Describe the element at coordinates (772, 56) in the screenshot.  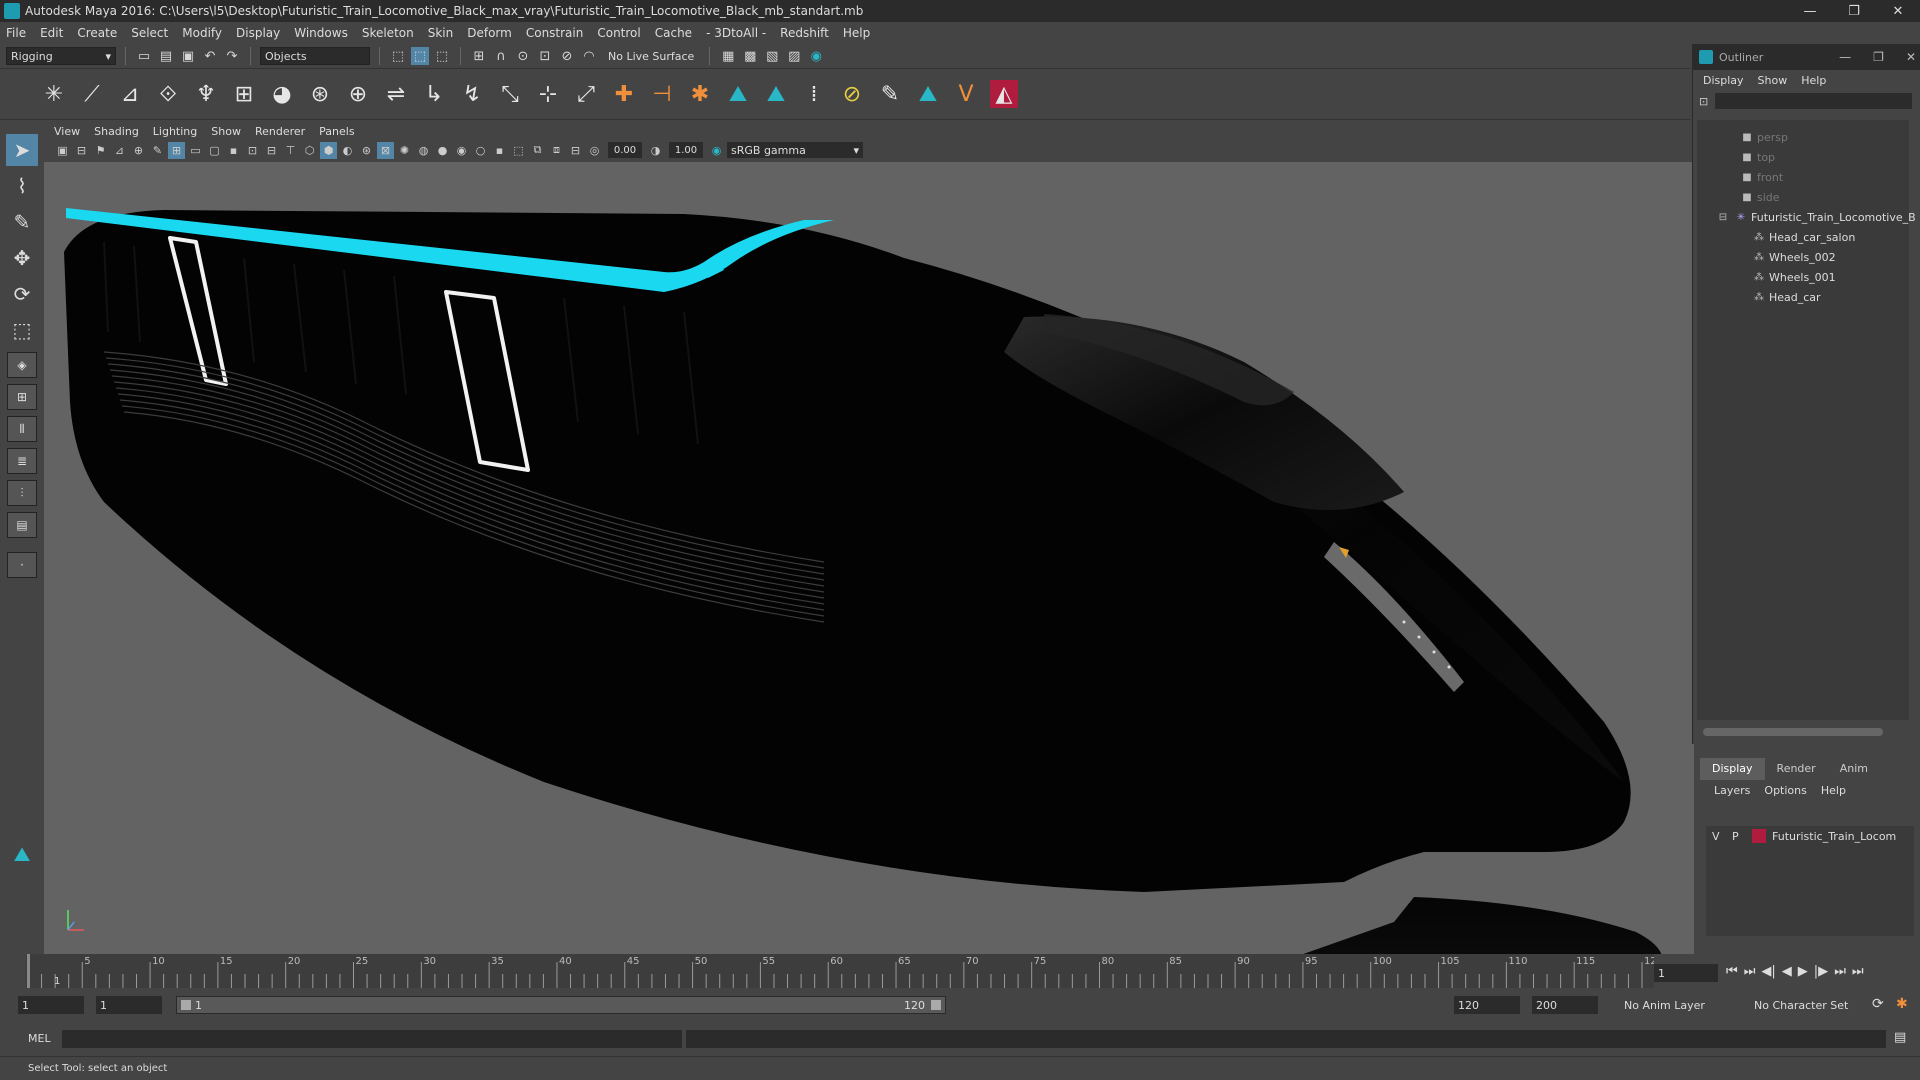
I see `ipr-render-icon: ▧` at that location.